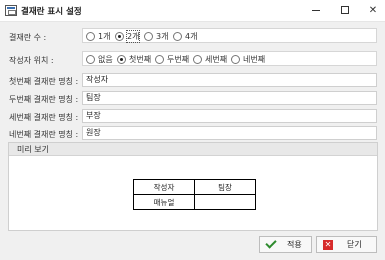 This screenshot has height=260, width=385. I want to click on count-option-2: 2개, so click(128, 36).